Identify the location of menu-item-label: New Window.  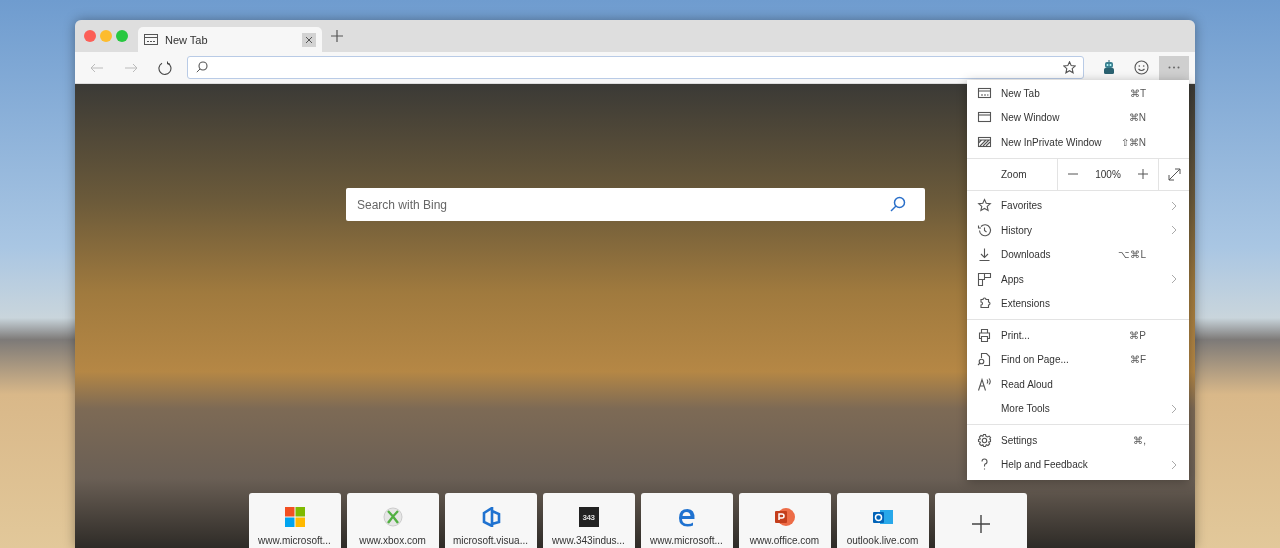
(1031, 118).